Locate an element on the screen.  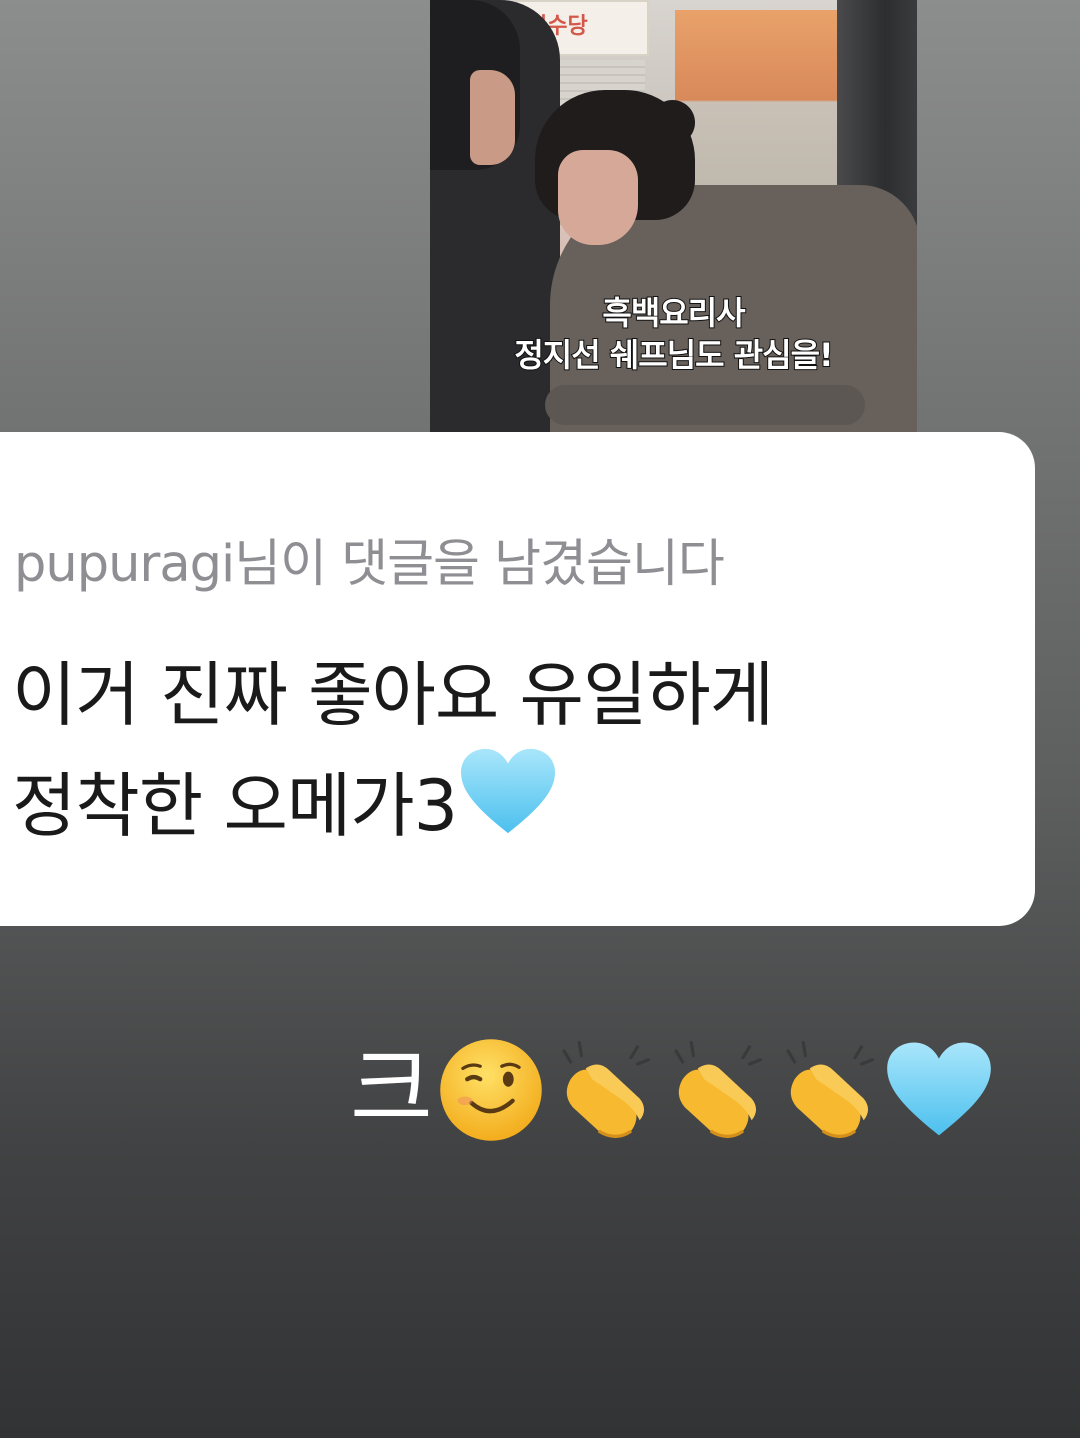
orange-storefront is located at coordinates (765, 110).